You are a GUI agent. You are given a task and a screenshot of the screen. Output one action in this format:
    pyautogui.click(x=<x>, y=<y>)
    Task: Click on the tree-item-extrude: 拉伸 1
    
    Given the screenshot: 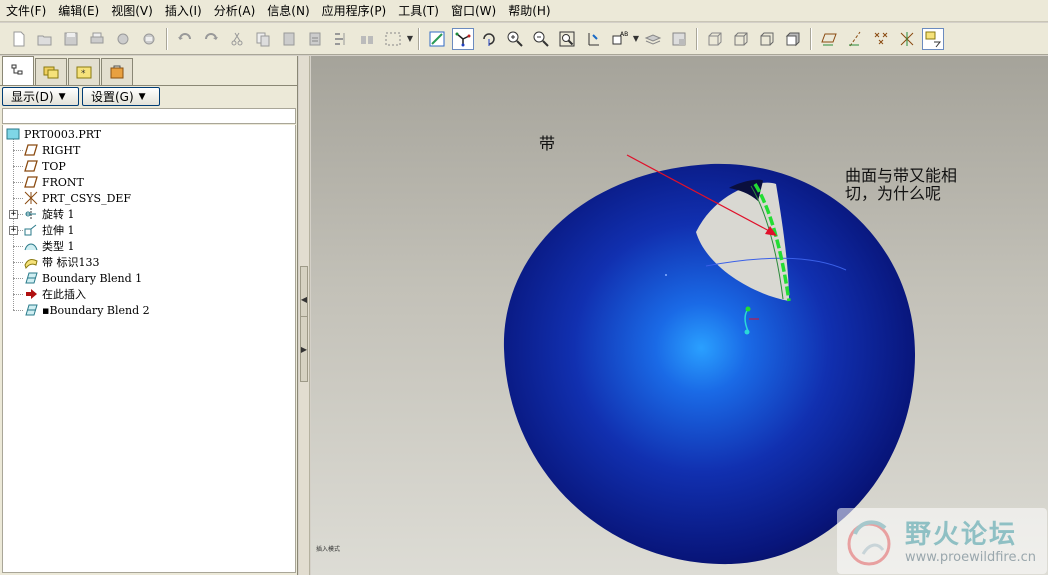 What is the action you would take?
    pyautogui.click(x=49, y=230)
    